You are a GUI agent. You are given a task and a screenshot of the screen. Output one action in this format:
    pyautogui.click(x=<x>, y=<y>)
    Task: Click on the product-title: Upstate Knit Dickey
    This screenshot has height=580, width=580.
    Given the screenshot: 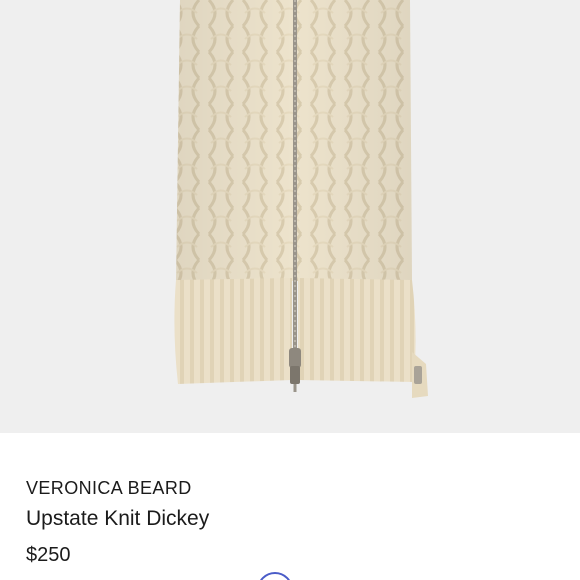 What is the action you would take?
    pyautogui.click(x=118, y=518)
    